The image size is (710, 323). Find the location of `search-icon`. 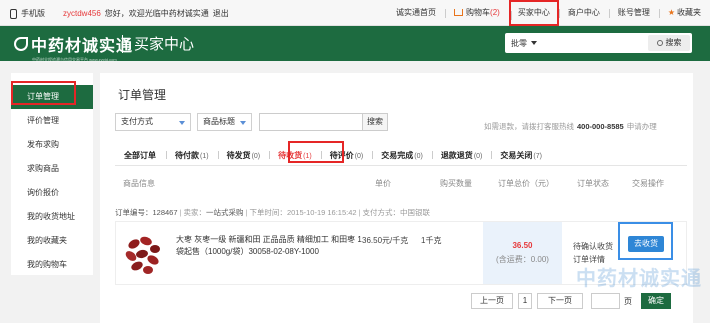

search-icon is located at coordinates (659, 43).